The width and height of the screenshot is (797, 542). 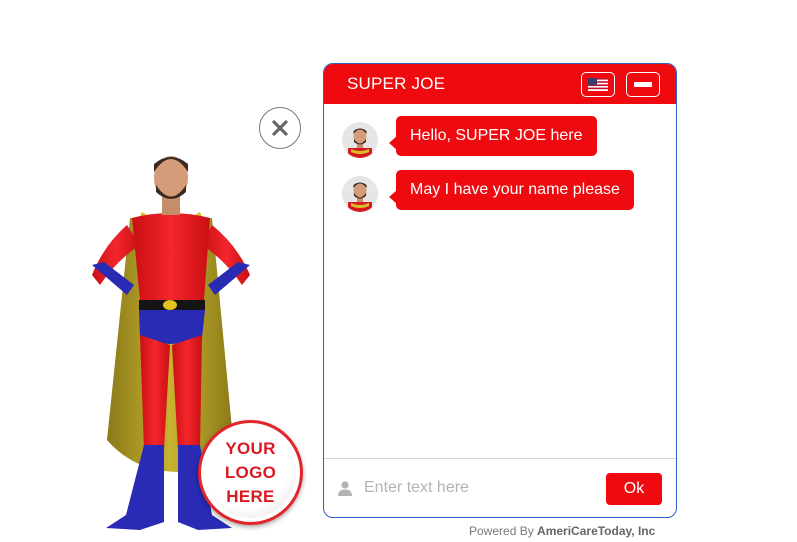 I want to click on user-icon, so click(x=345, y=488).